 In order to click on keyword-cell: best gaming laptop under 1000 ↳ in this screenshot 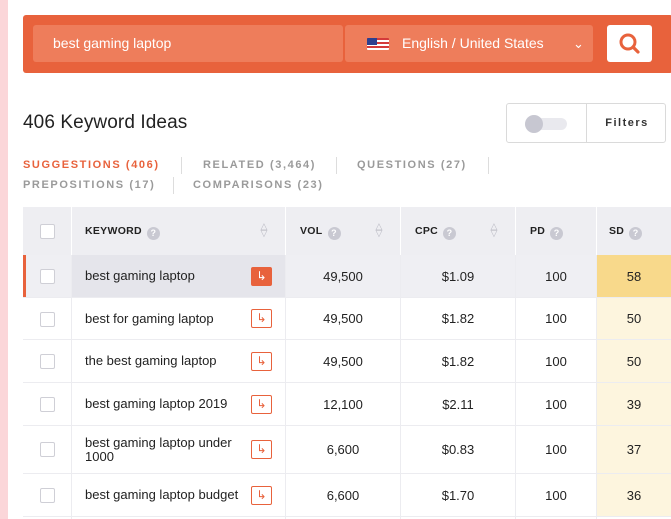, I will do `click(178, 449)`.